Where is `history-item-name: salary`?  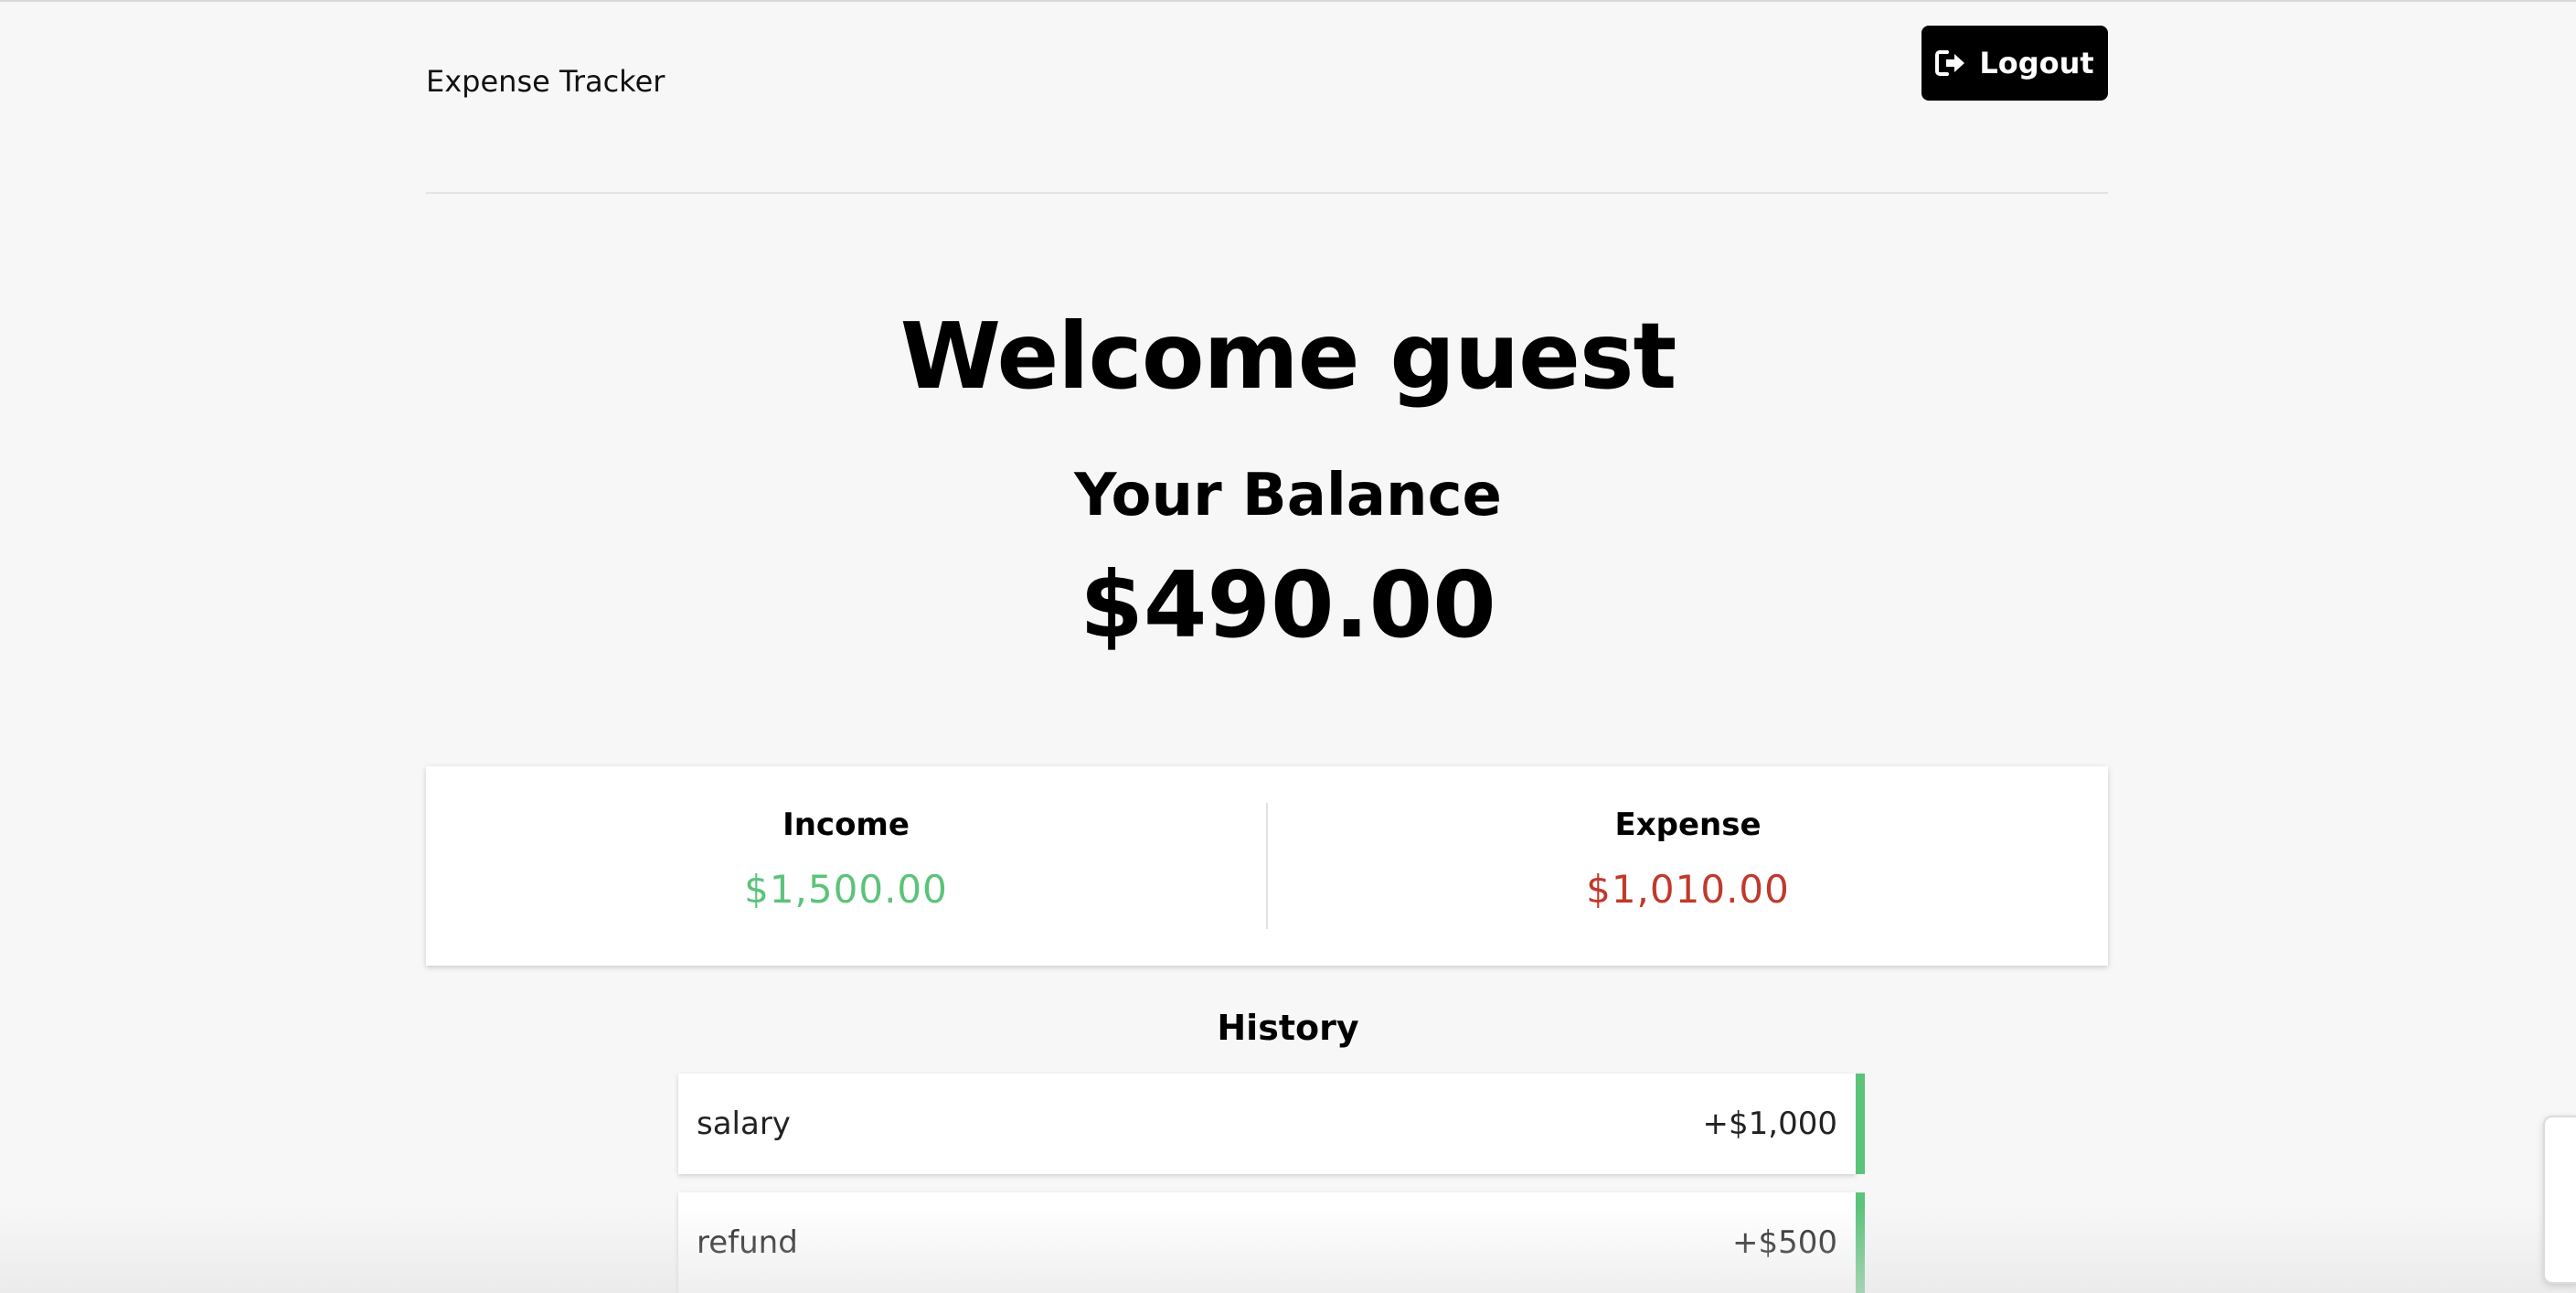
history-item-name: salary is located at coordinates (744, 1124).